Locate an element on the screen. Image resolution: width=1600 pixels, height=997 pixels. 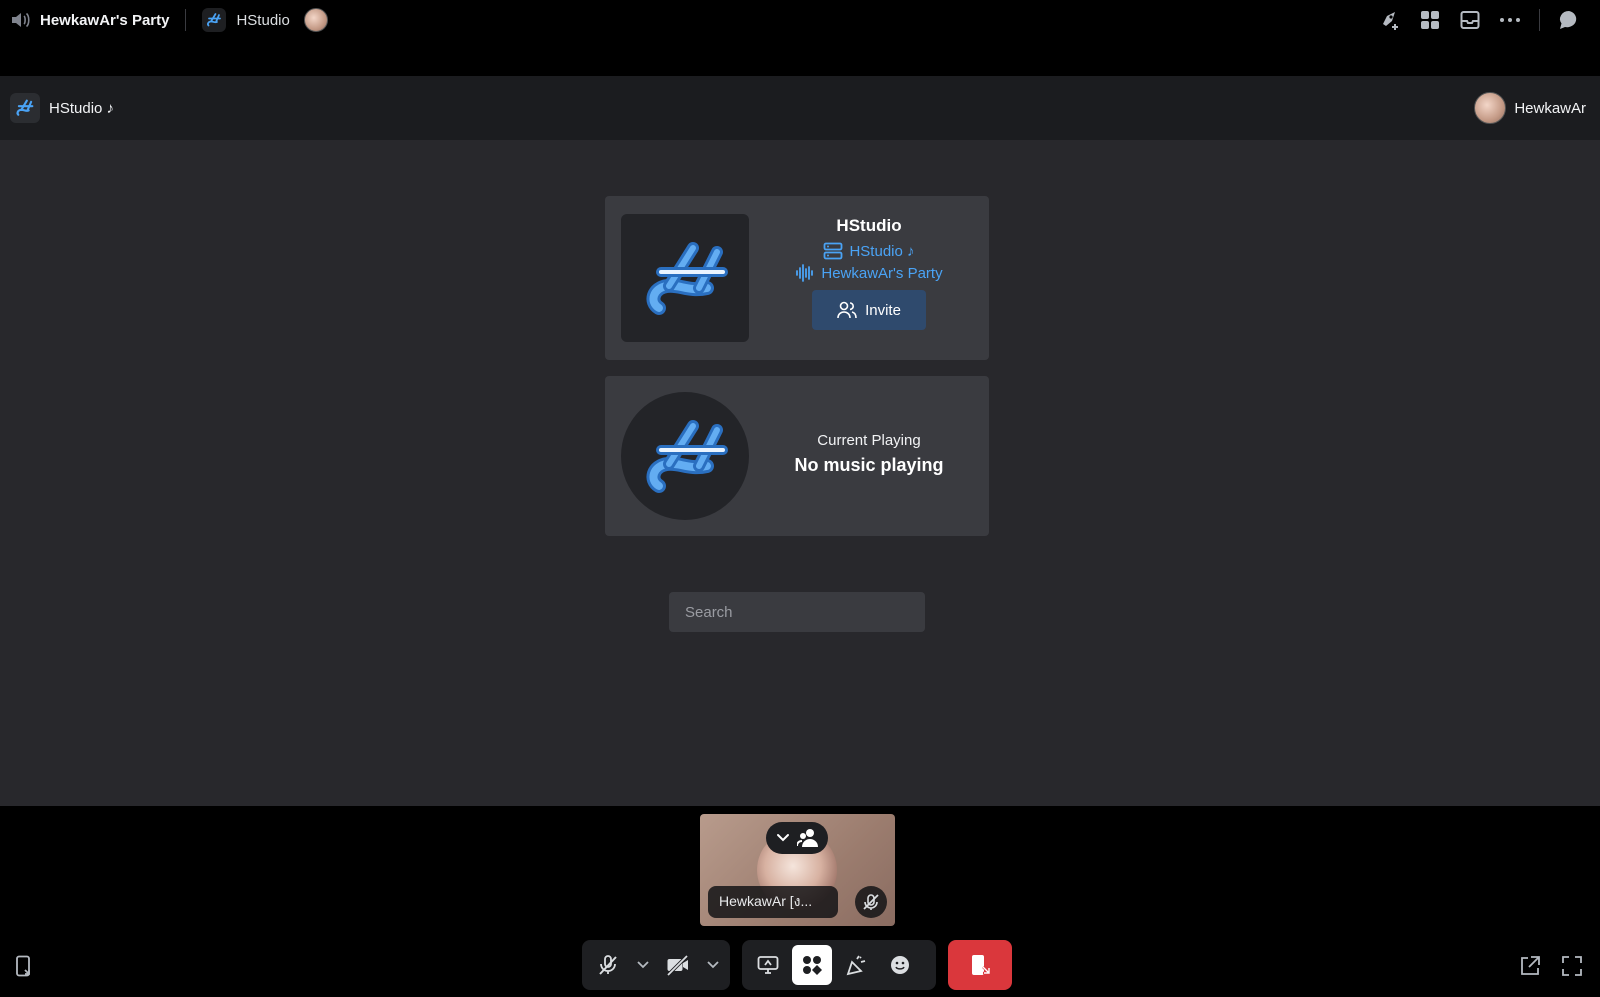
camera-toggle-button is located at coordinates (678, 965).